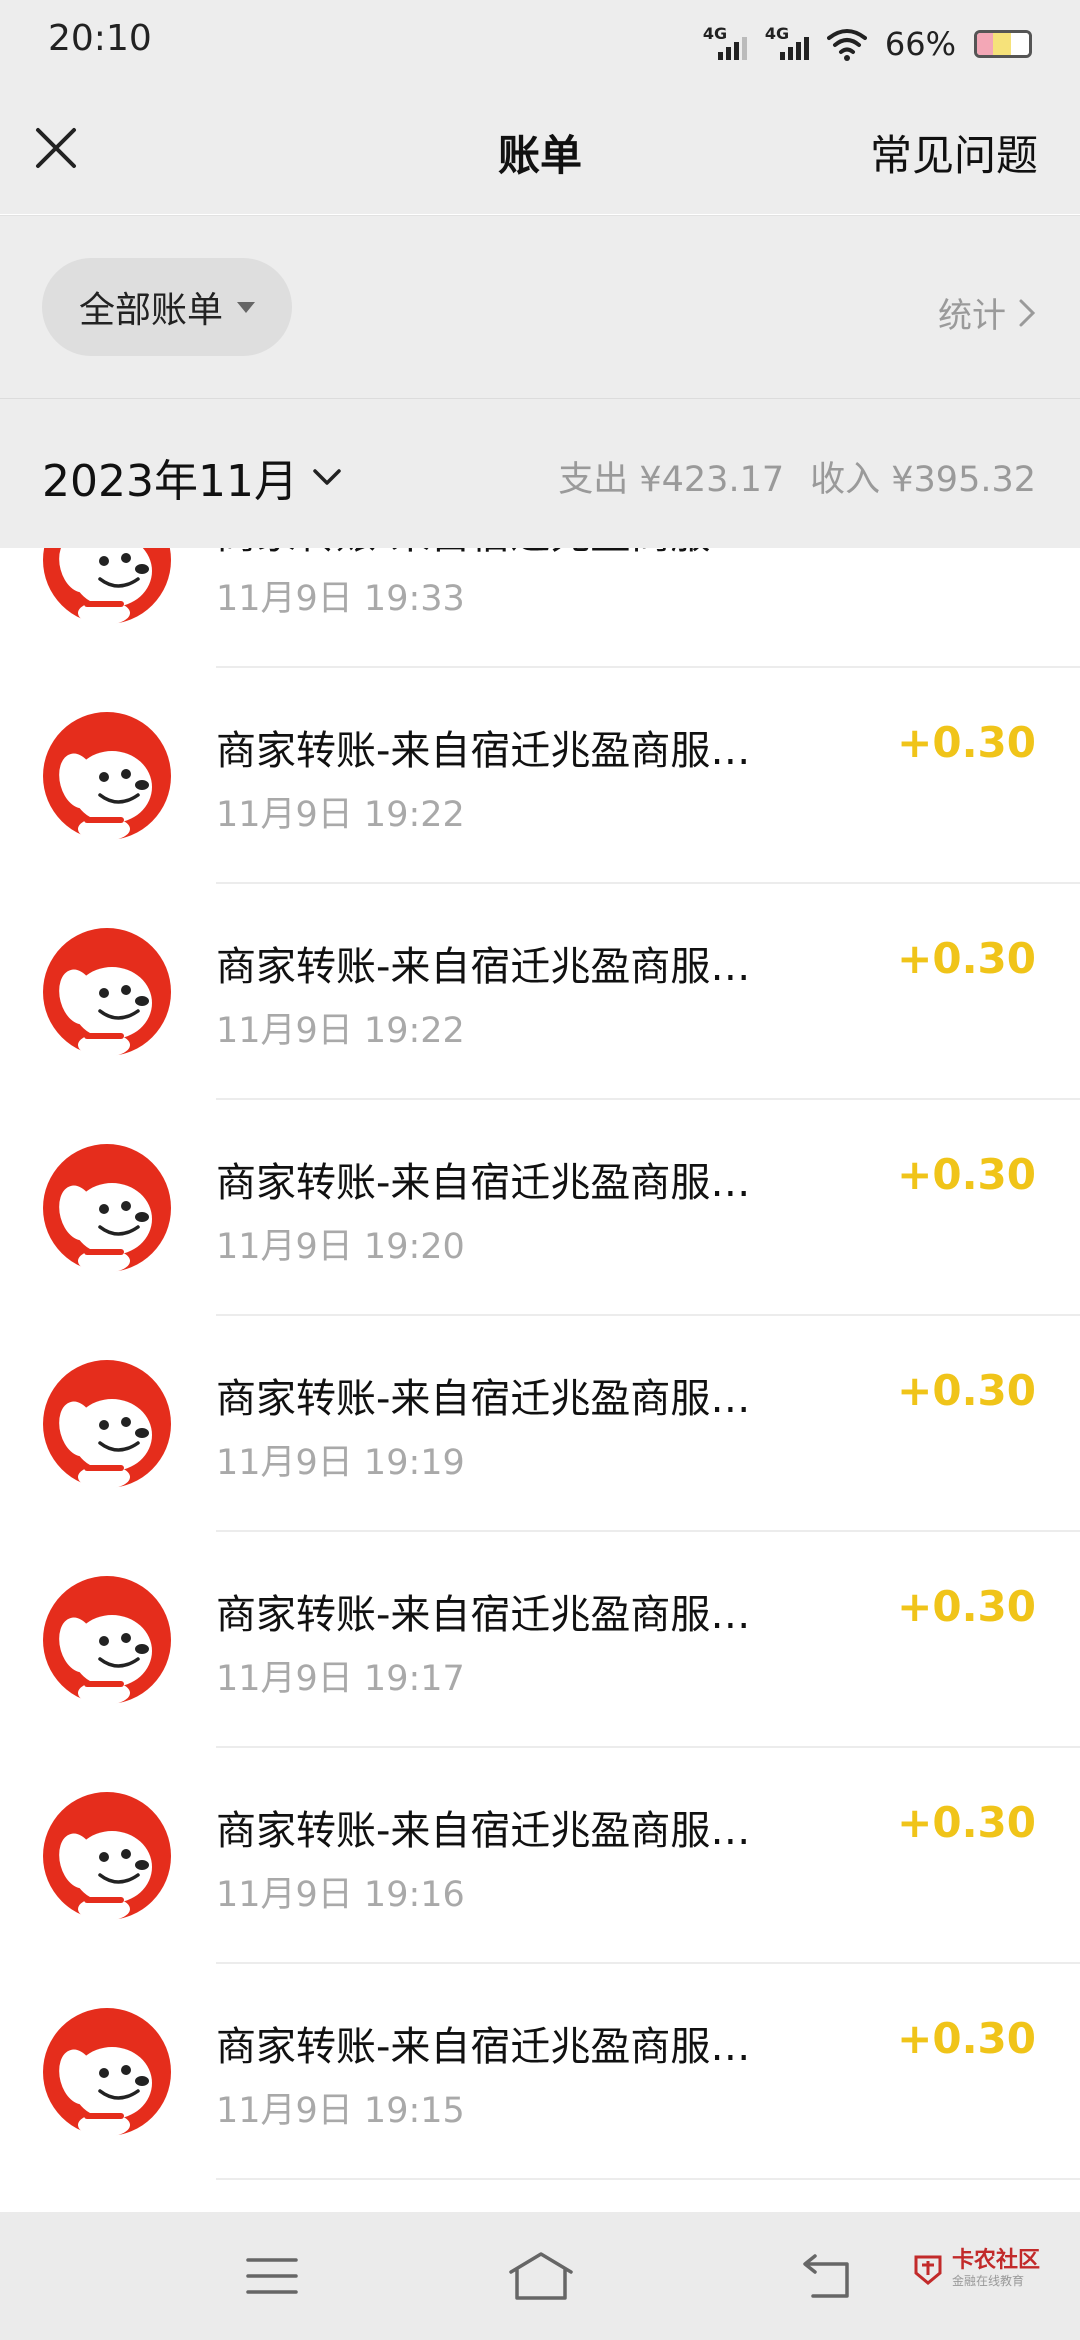 The height and width of the screenshot is (2340, 1080). What do you see at coordinates (540, 608) in the screenshot?
I see `transaction-item: 商家转账-来自宿迁兆盈商服… 11月9日 19:33 +0.30` at bounding box center [540, 608].